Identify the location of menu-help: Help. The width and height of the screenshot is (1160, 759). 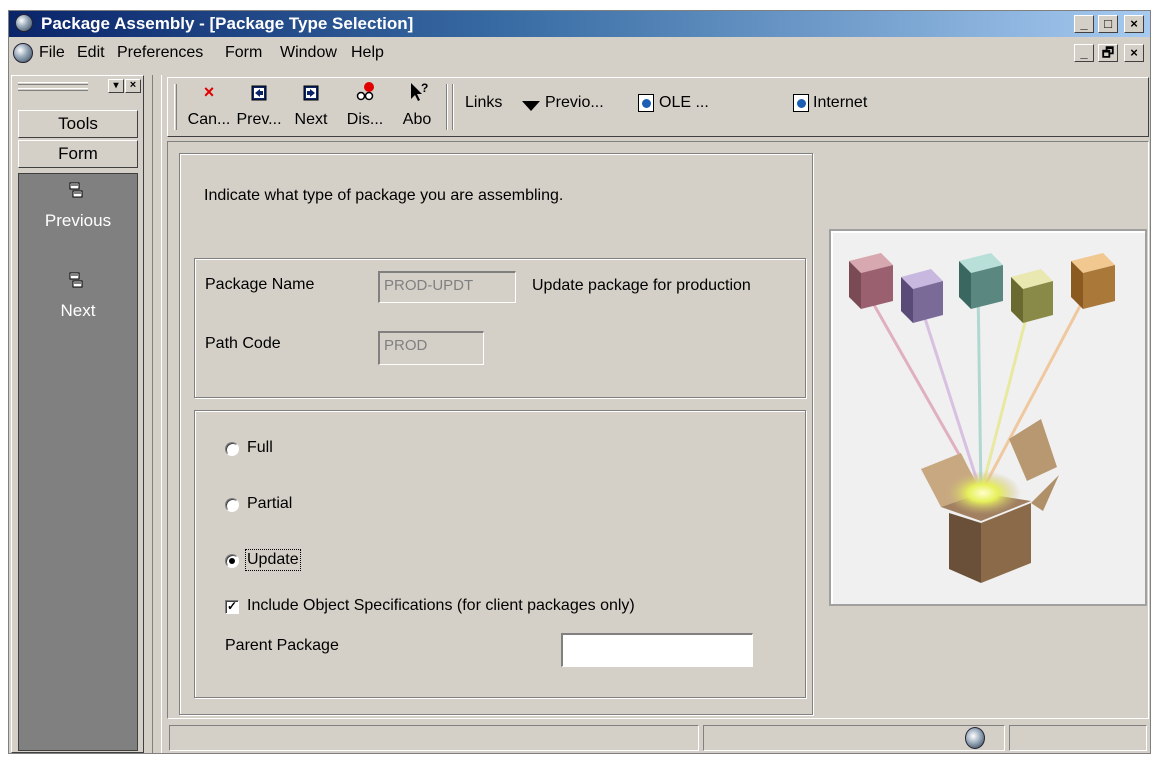
(367, 53).